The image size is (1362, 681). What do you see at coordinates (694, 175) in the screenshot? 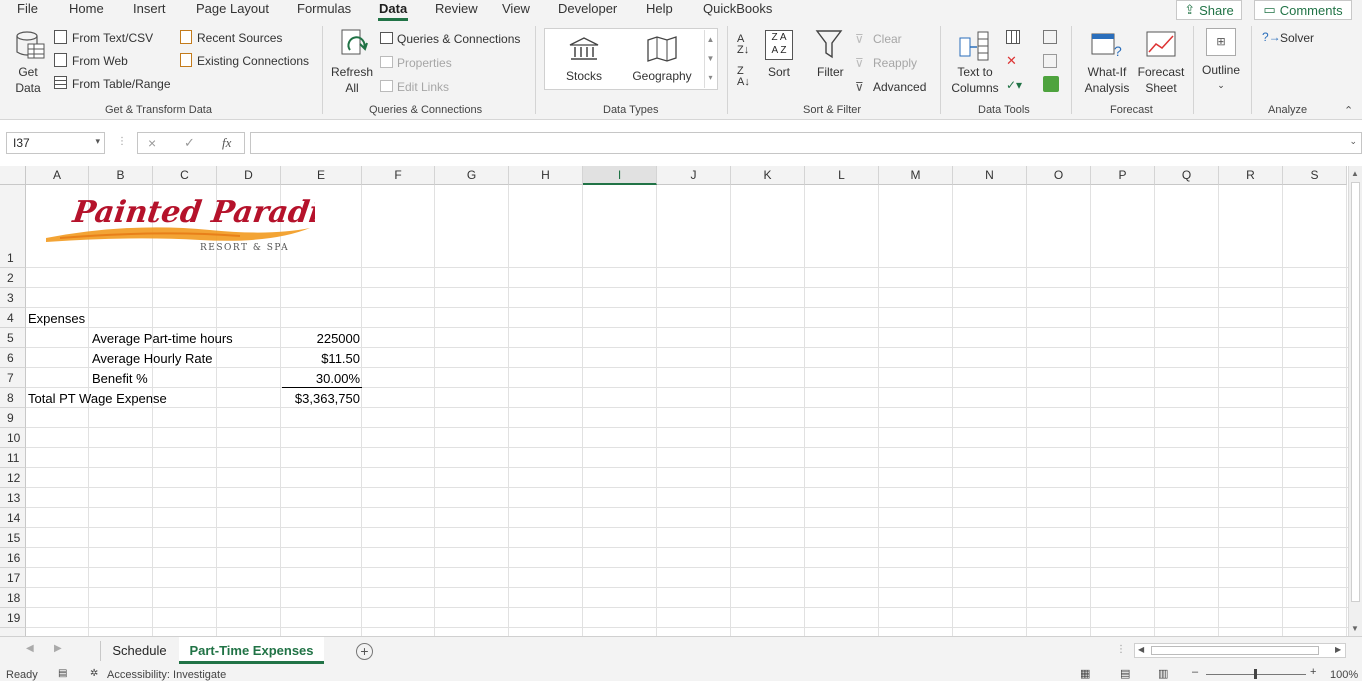
I see `column-header-j: J` at bounding box center [694, 175].